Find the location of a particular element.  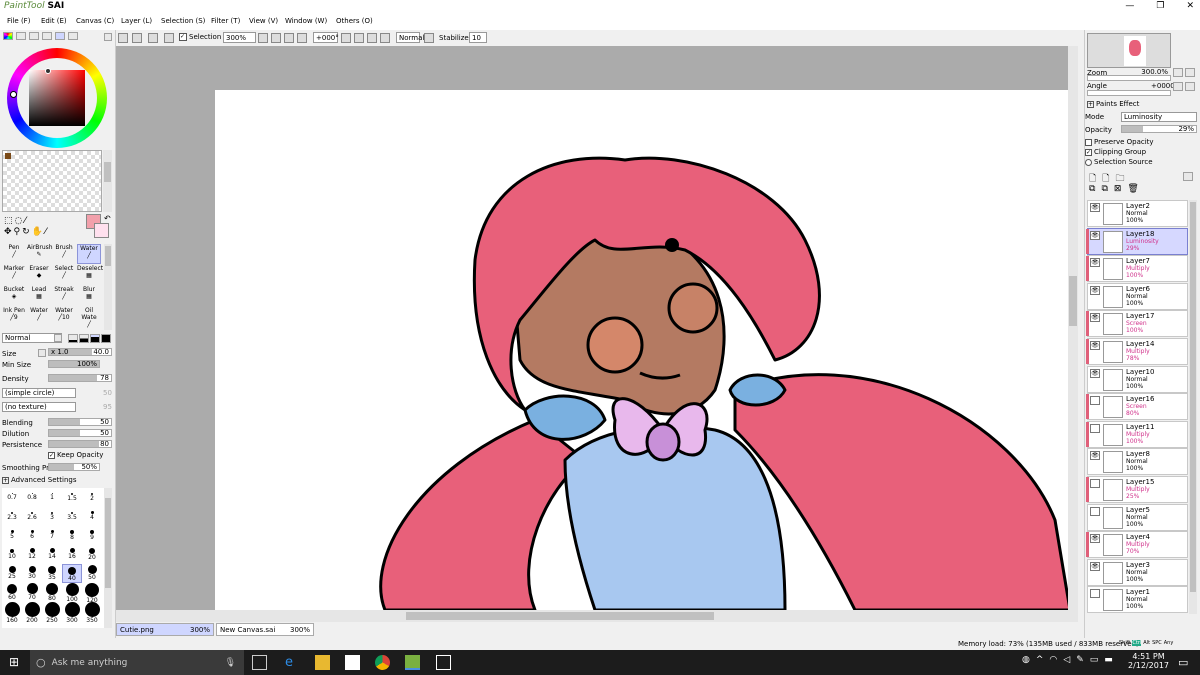

tool-water-3: Water ╱10 is located at coordinates (64, 317).